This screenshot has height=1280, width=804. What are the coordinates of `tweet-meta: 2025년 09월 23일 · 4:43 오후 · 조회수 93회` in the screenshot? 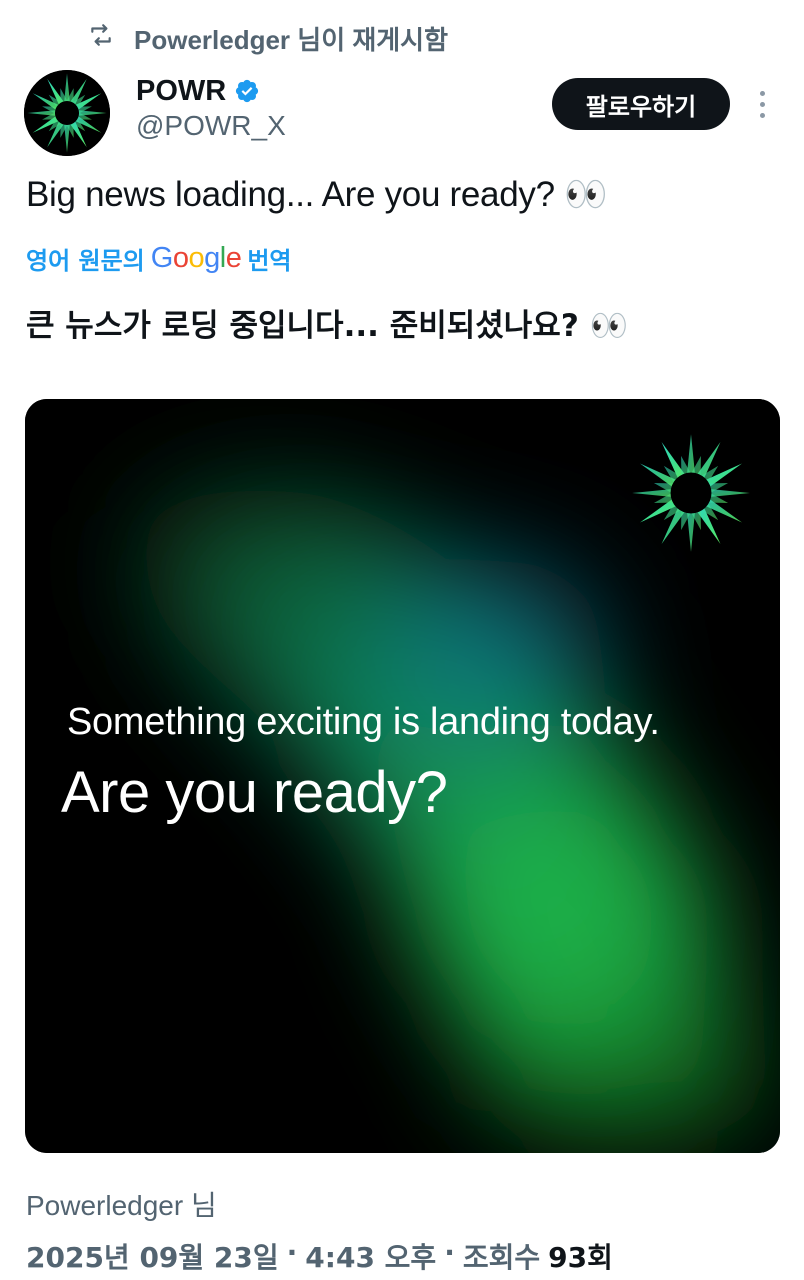 It's located at (319, 1256).